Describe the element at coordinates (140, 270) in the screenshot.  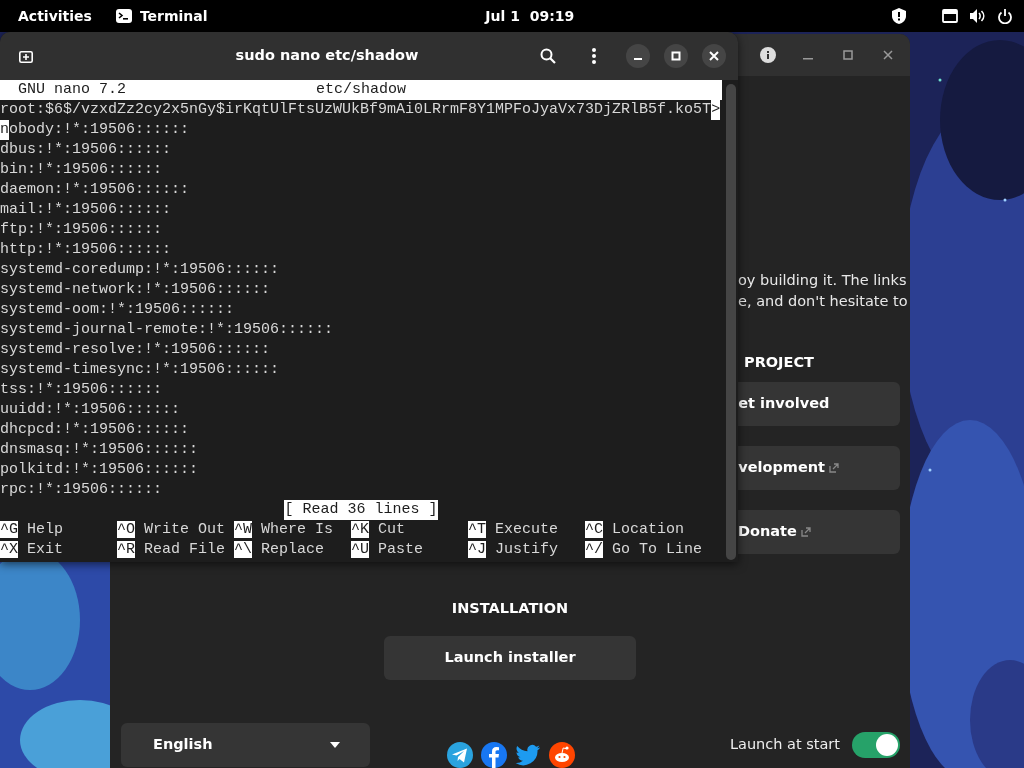
I see `file-line: systemd-coredump:!*:19506::::::` at that location.